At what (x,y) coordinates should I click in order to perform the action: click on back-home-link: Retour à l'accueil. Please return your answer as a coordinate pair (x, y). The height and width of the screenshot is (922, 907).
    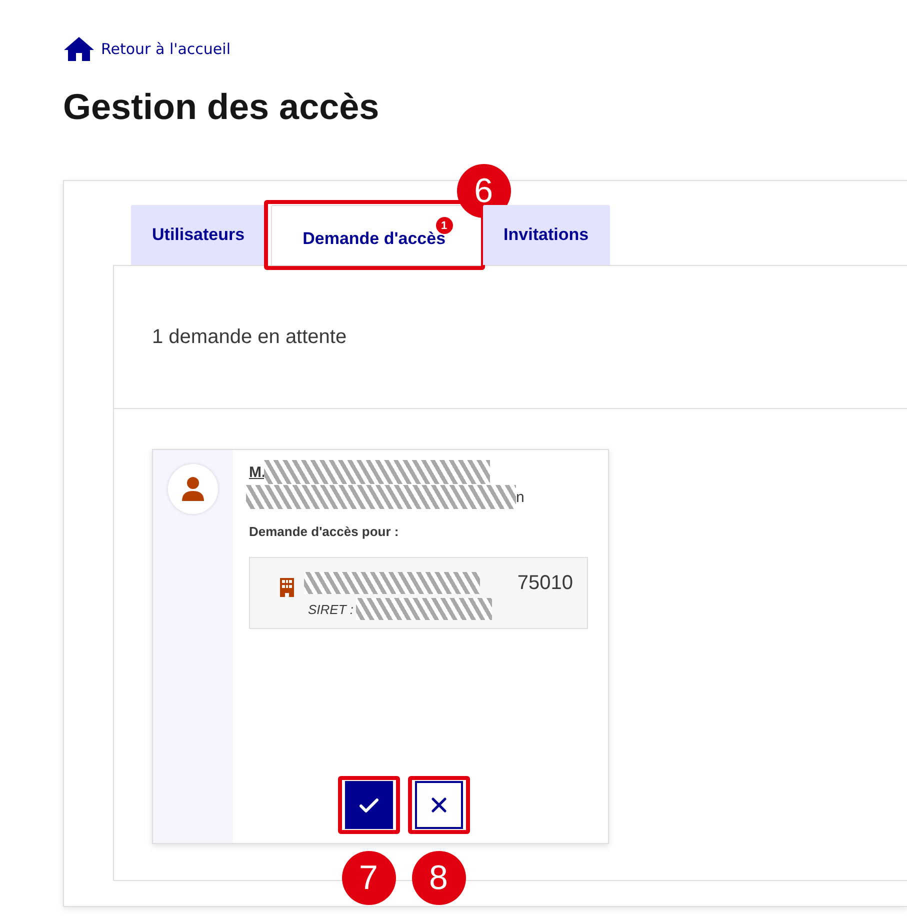
    Looking at the image, I should click on (146, 49).